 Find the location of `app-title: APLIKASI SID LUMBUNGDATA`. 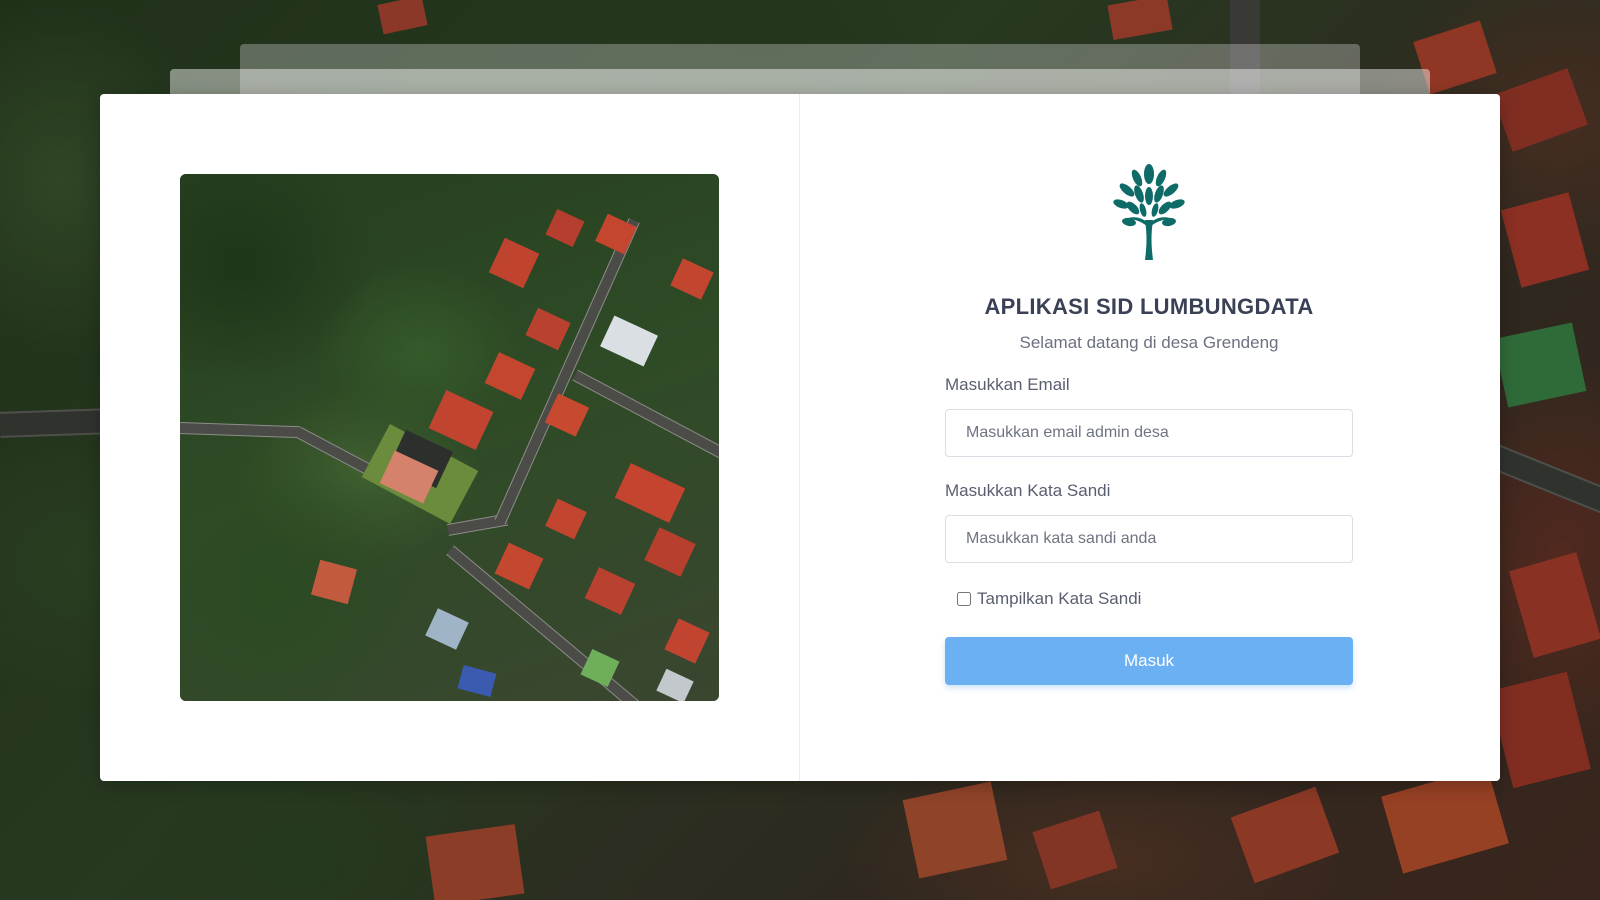

app-title: APLIKASI SID LUMBUNGDATA is located at coordinates (1149, 306).